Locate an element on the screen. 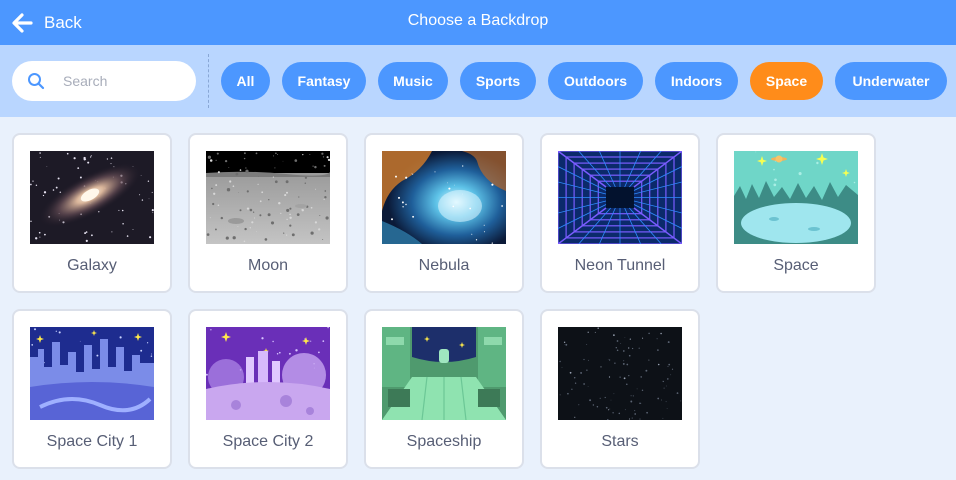 The height and width of the screenshot is (480, 956). backdrop-thumbnail-moon is located at coordinates (268, 197).